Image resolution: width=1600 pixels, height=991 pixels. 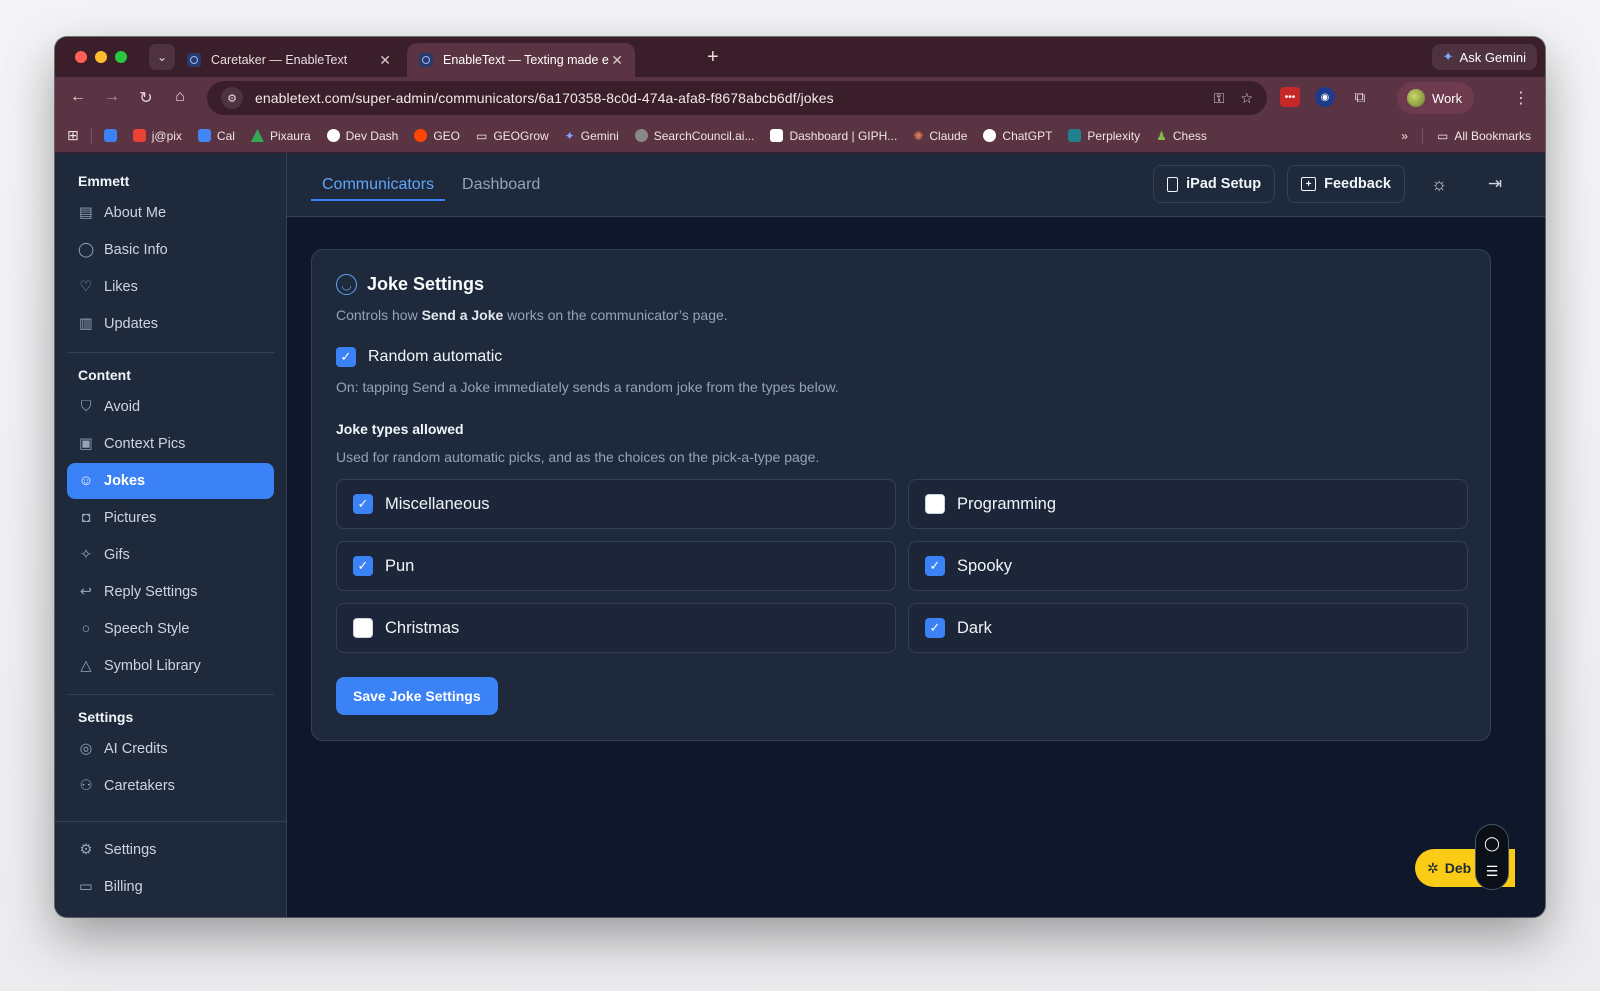 I want to click on sidebar-item-billing: ▭ Billing, so click(x=170, y=887).